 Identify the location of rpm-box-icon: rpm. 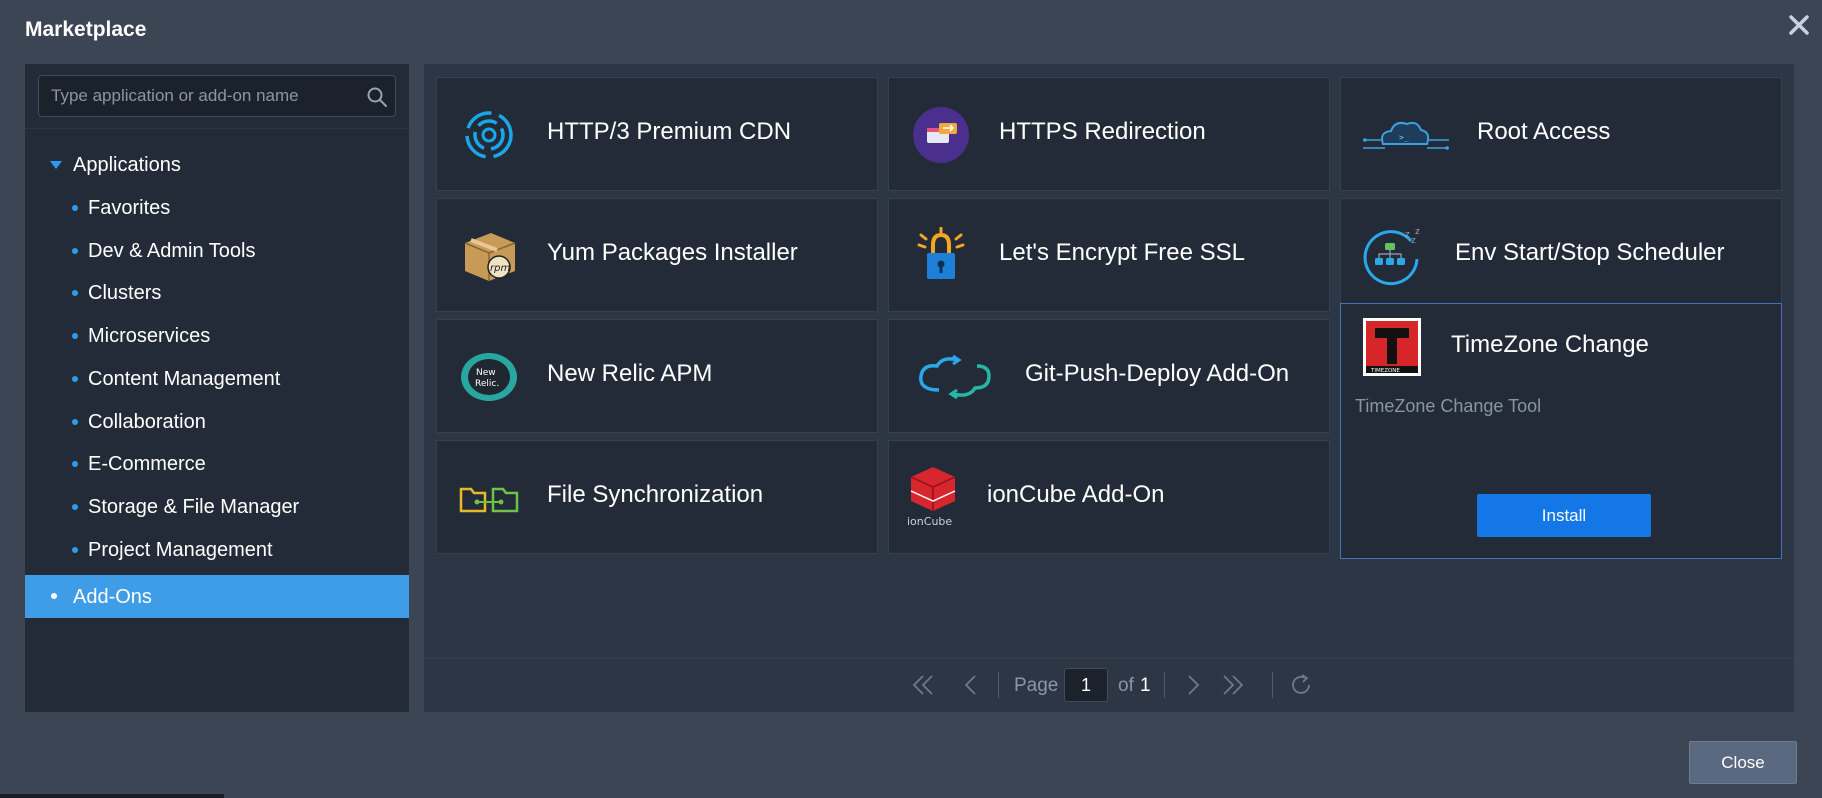
(490, 257).